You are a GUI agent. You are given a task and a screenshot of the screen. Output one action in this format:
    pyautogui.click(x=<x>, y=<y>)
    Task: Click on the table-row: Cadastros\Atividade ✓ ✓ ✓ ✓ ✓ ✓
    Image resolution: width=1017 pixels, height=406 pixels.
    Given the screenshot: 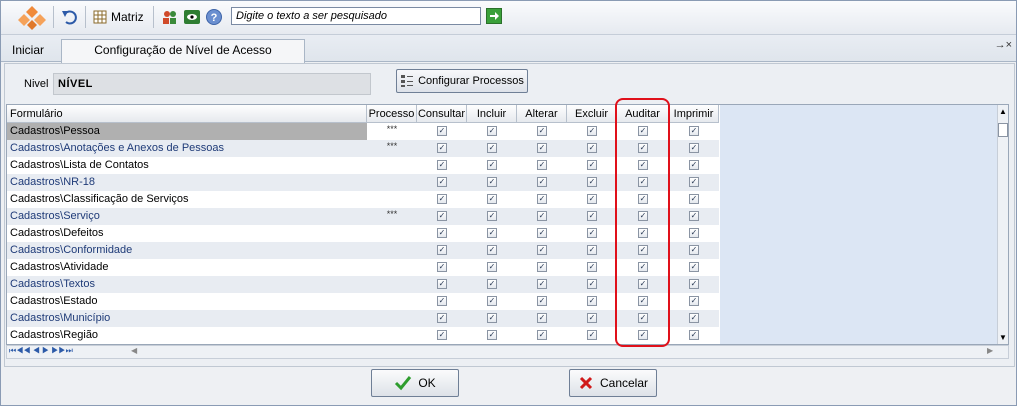 What is the action you would take?
    pyautogui.click(x=363, y=267)
    